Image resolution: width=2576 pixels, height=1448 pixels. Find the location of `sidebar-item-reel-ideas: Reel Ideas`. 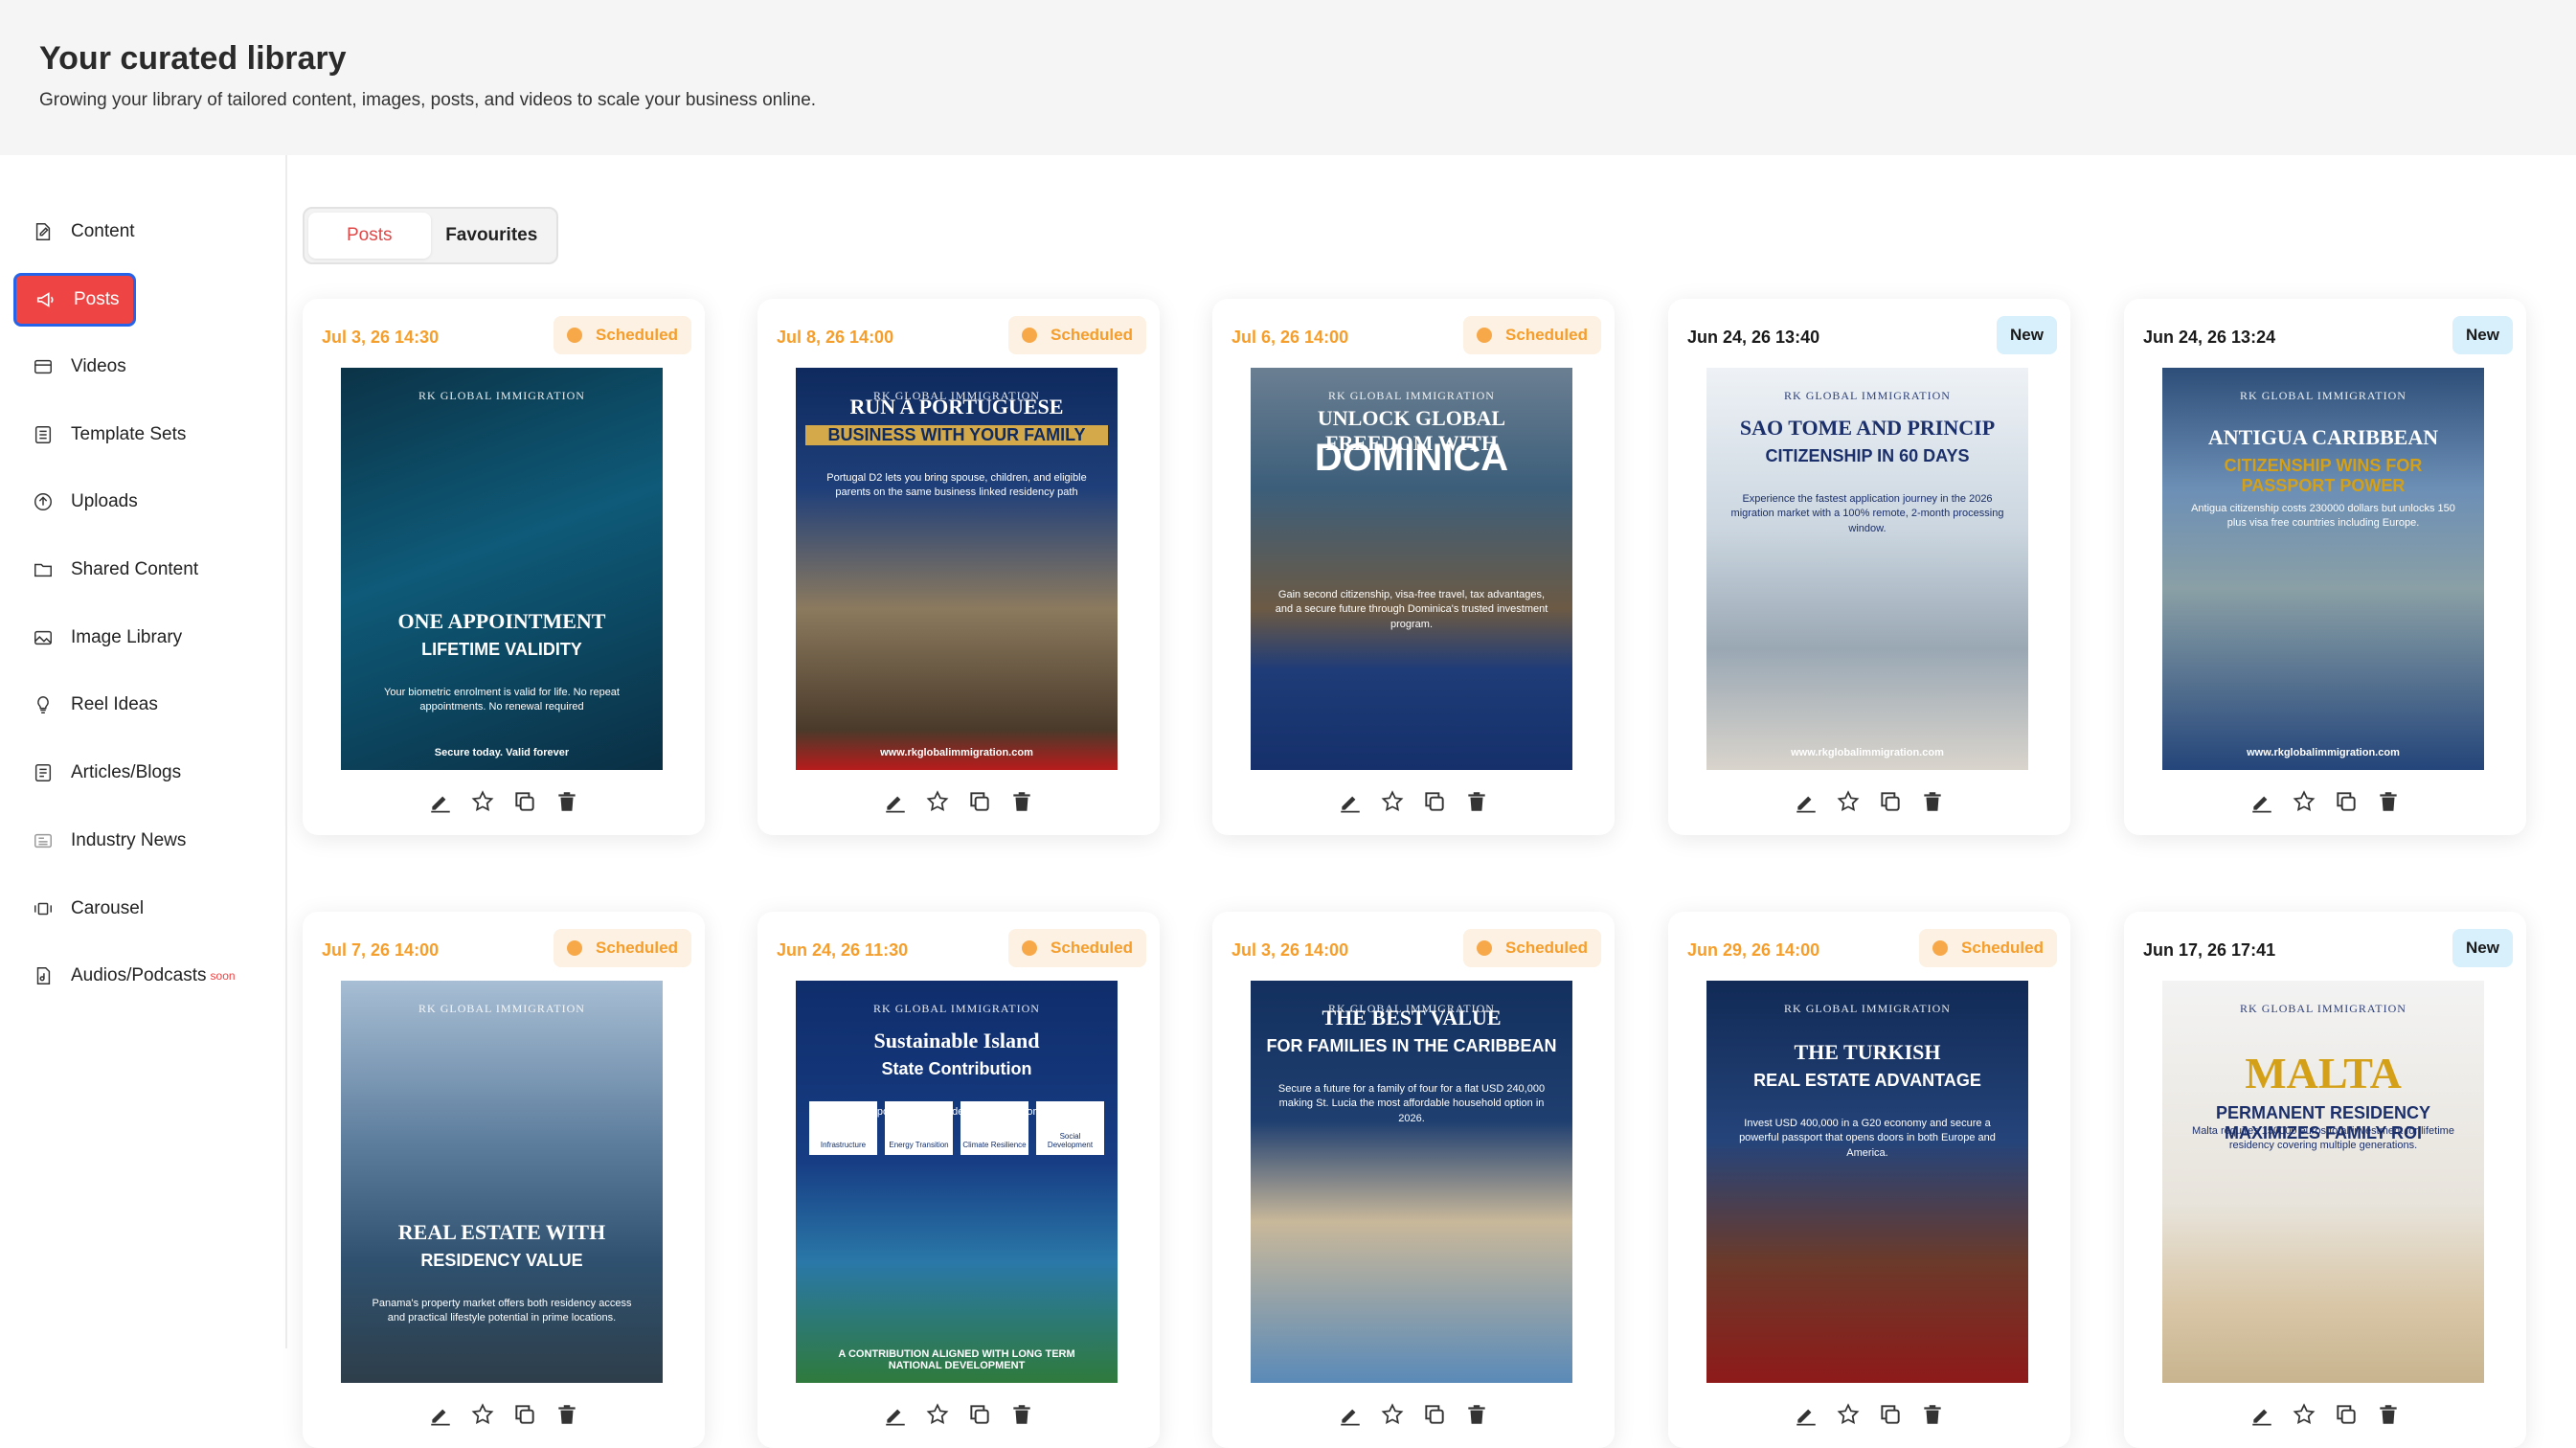

sidebar-item-reel-ideas: Reel Ideas is located at coordinates (142, 705).